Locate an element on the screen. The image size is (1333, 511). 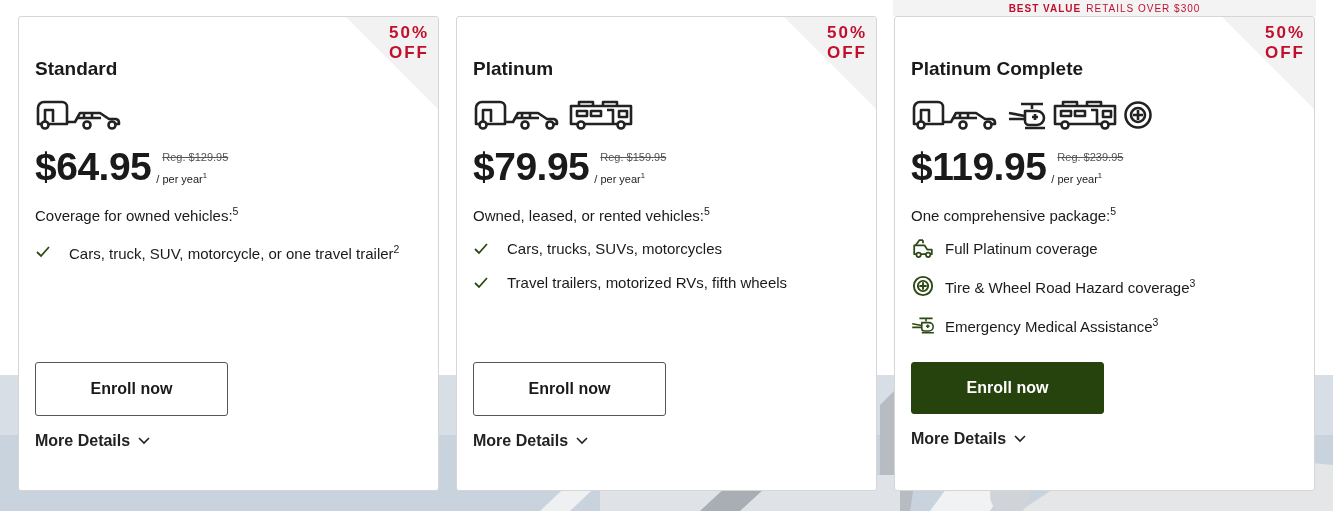
plan-name: Platinum is located at coordinates (514, 69).